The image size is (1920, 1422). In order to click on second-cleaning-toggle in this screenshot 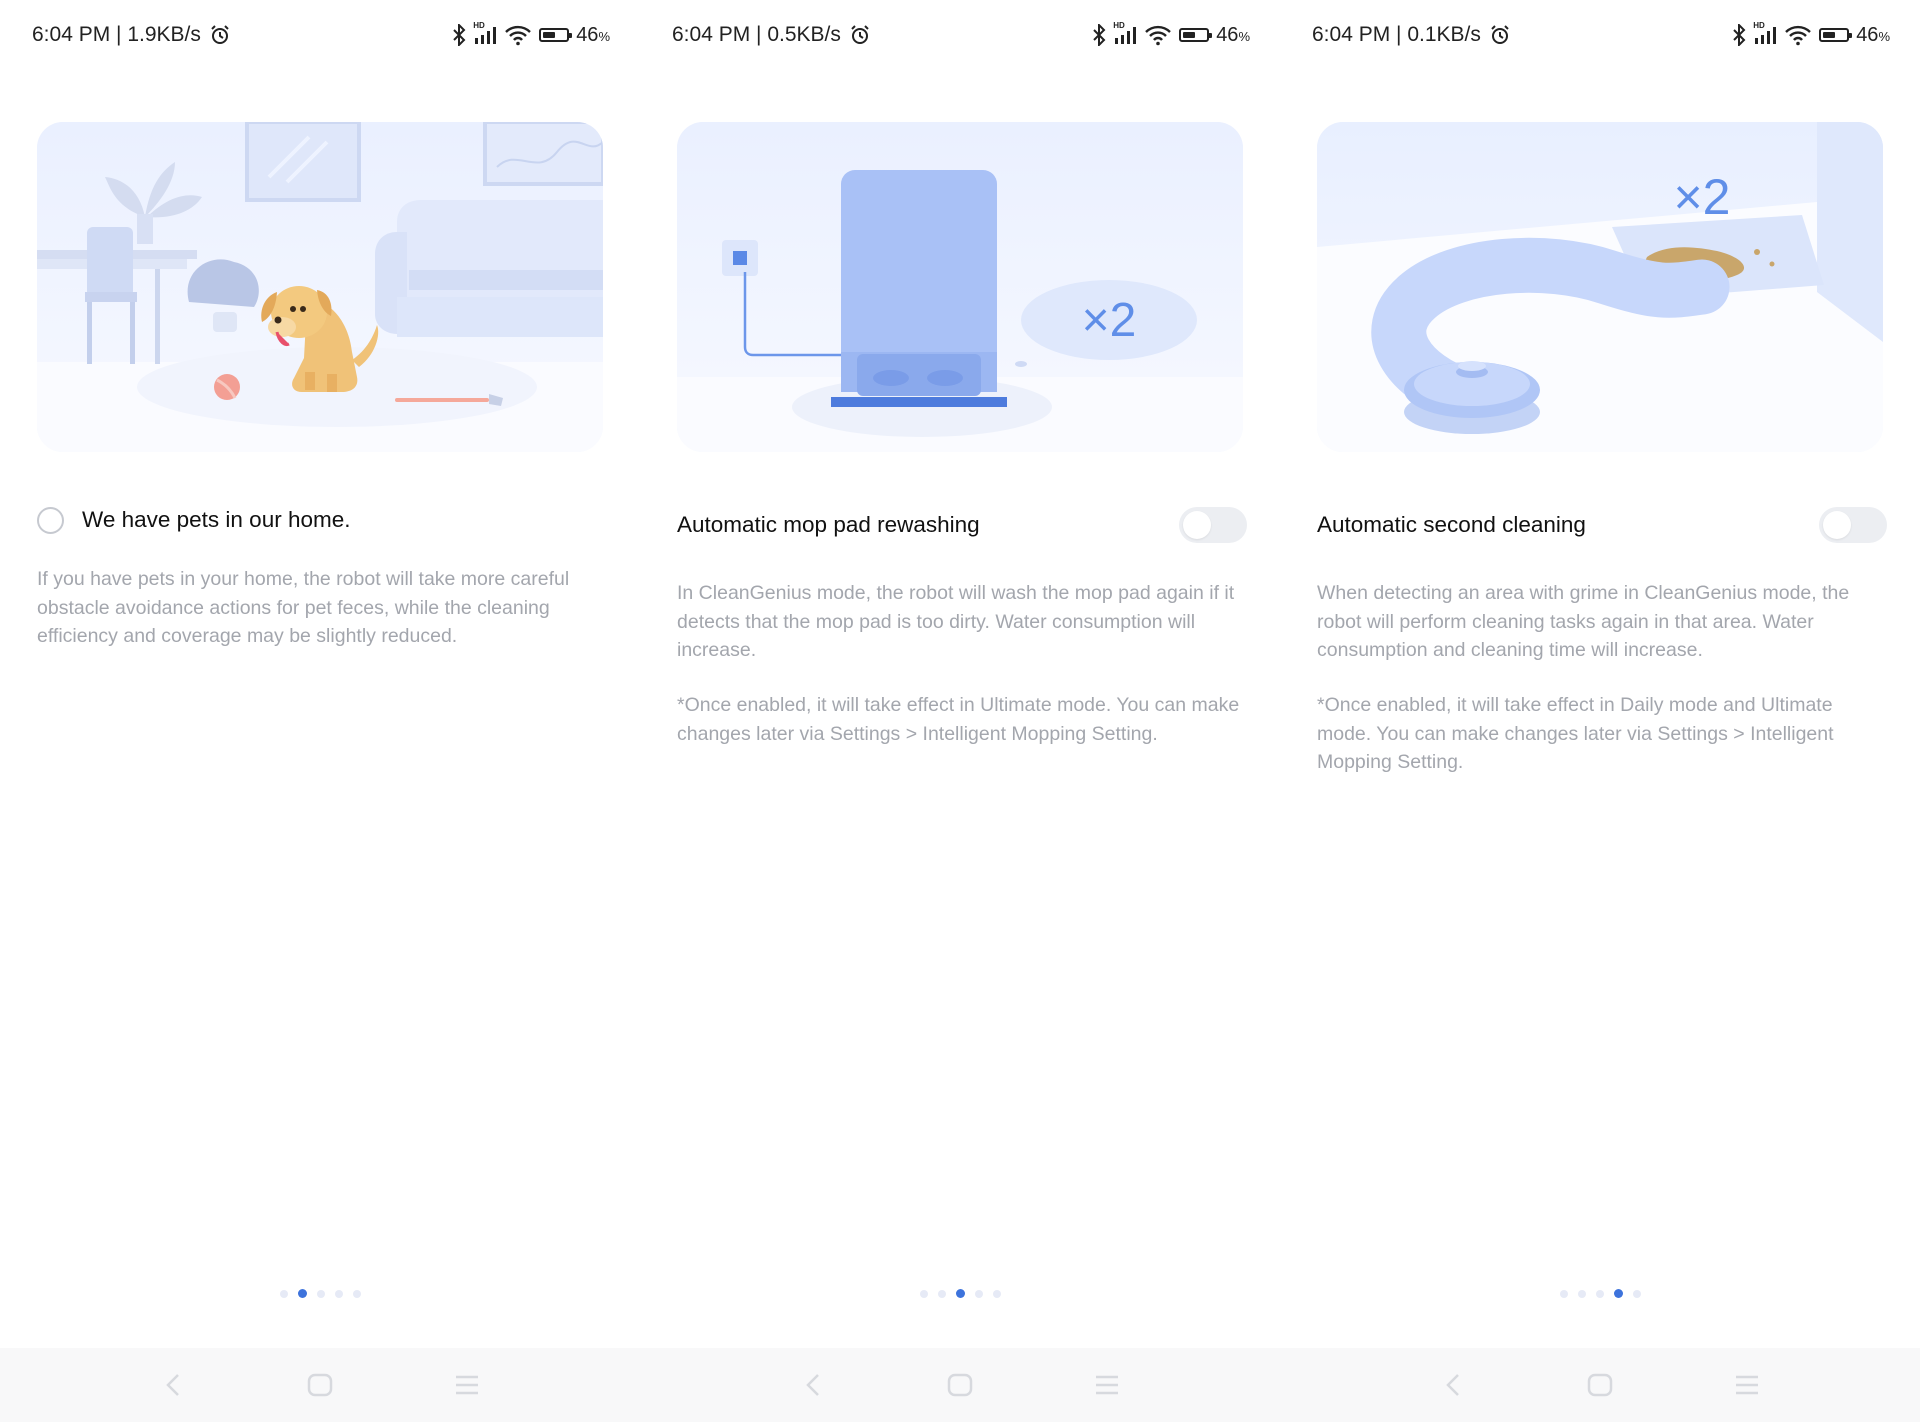, I will do `click(1853, 525)`.